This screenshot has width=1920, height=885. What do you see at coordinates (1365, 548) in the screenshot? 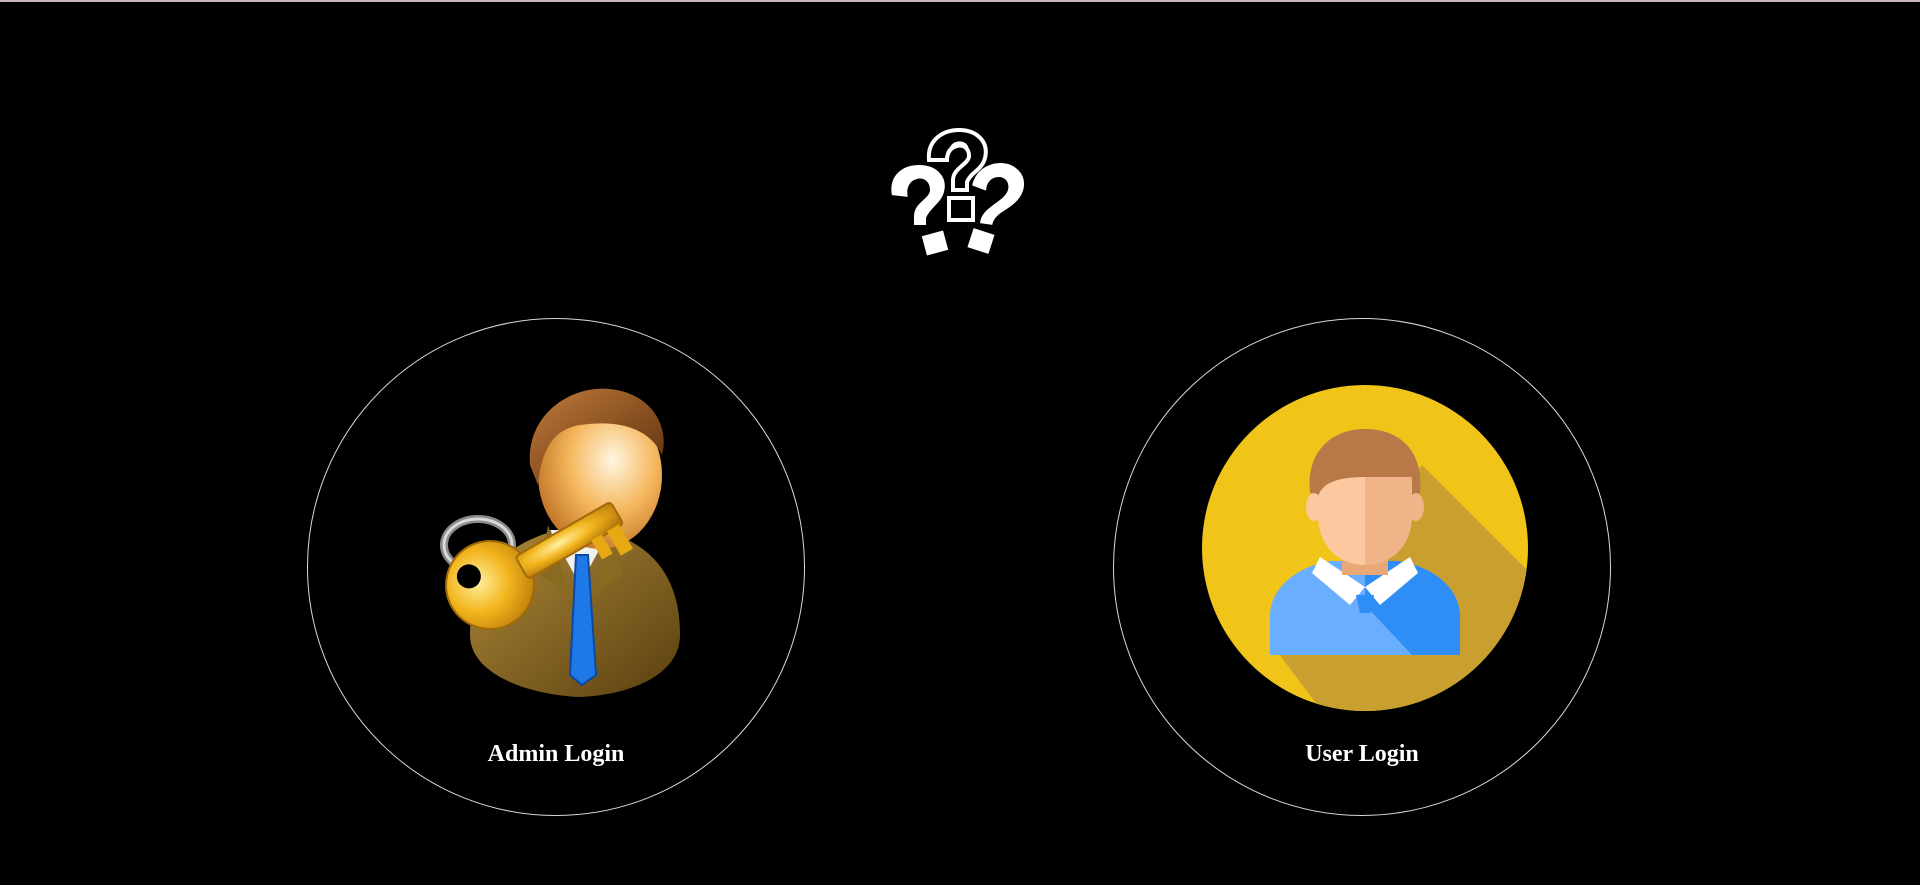
I see `user-avatar-icon` at bounding box center [1365, 548].